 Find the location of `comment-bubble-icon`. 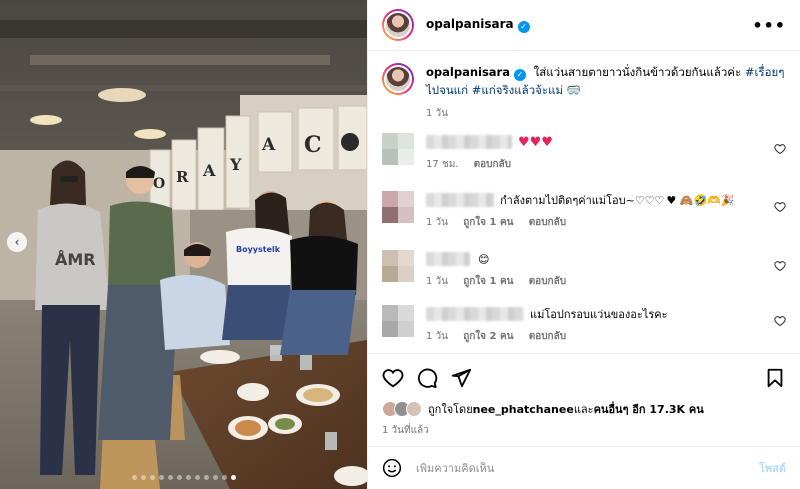

comment-bubble-icon is located at coordinates (427, 378).